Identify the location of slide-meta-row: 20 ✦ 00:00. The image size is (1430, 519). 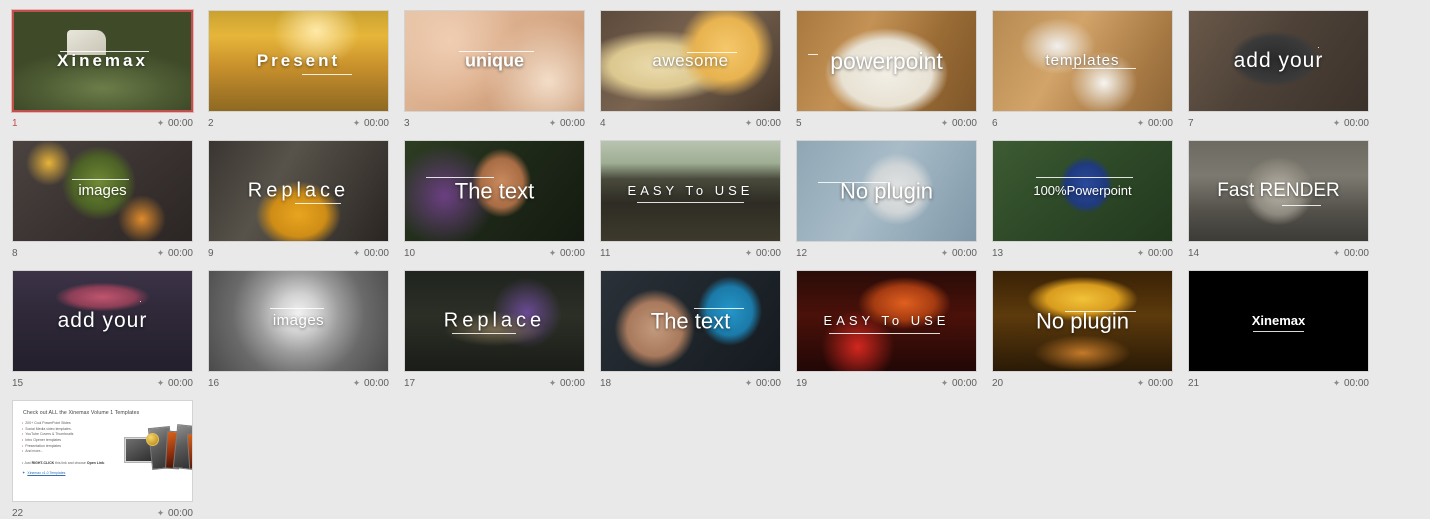
(1082, 381).